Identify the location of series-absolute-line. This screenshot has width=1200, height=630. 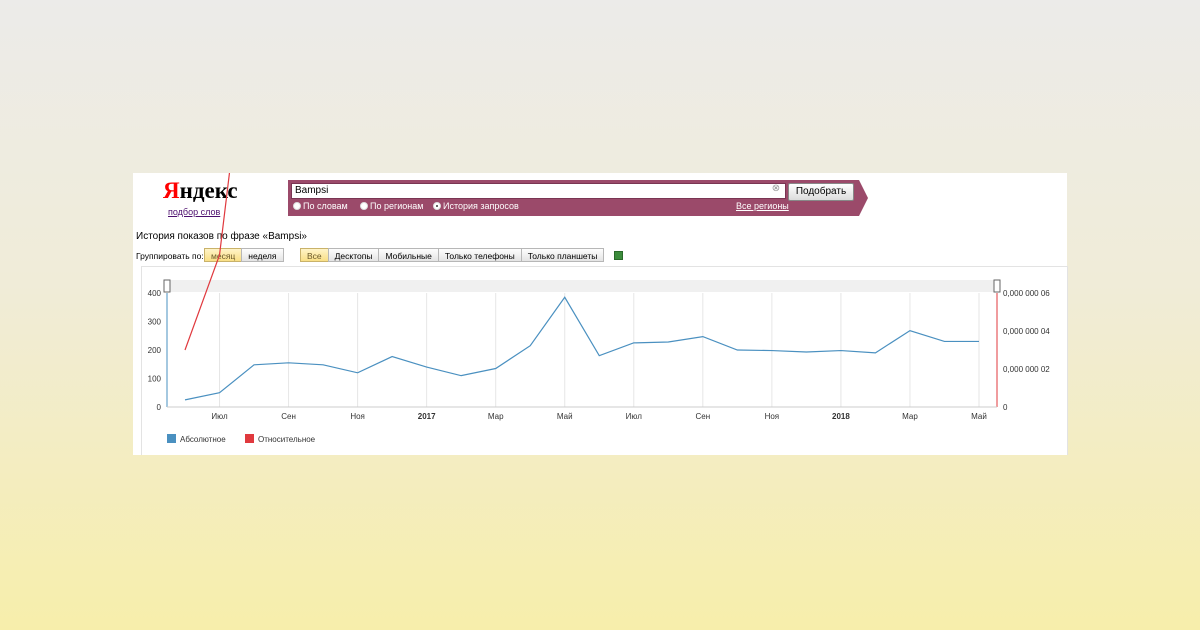
(581, 348).